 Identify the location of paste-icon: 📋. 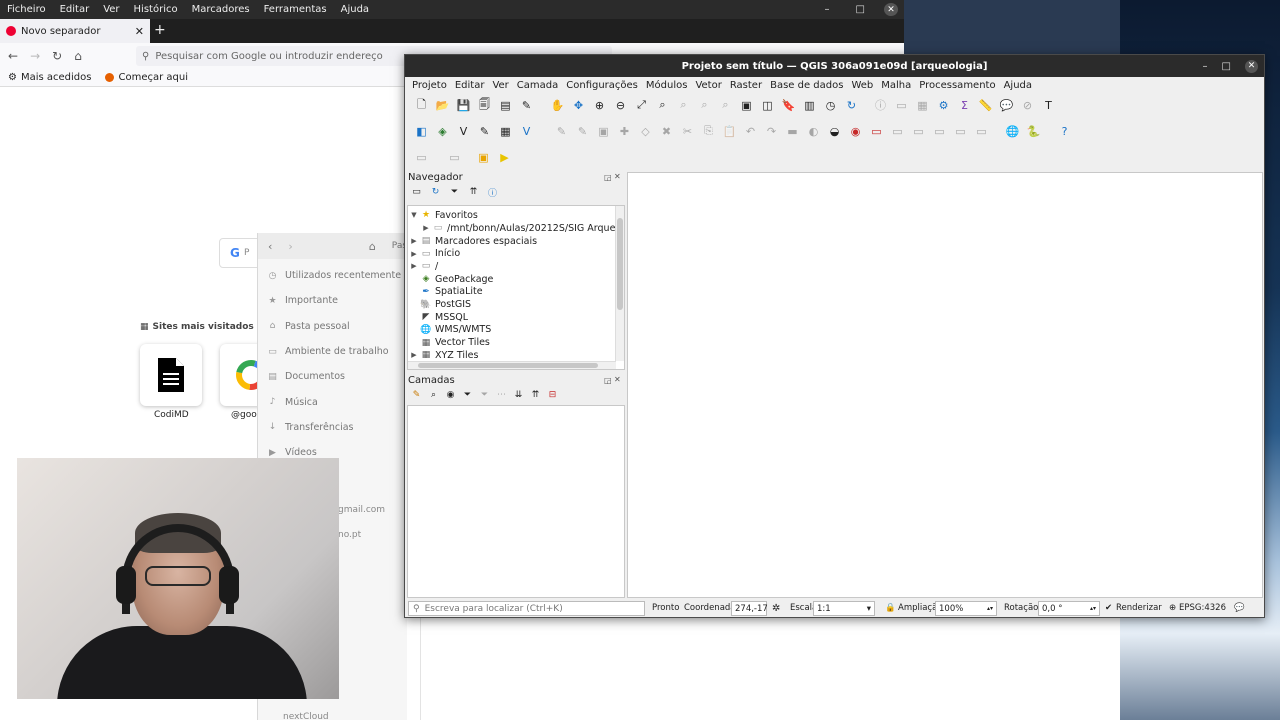
(729, 131).